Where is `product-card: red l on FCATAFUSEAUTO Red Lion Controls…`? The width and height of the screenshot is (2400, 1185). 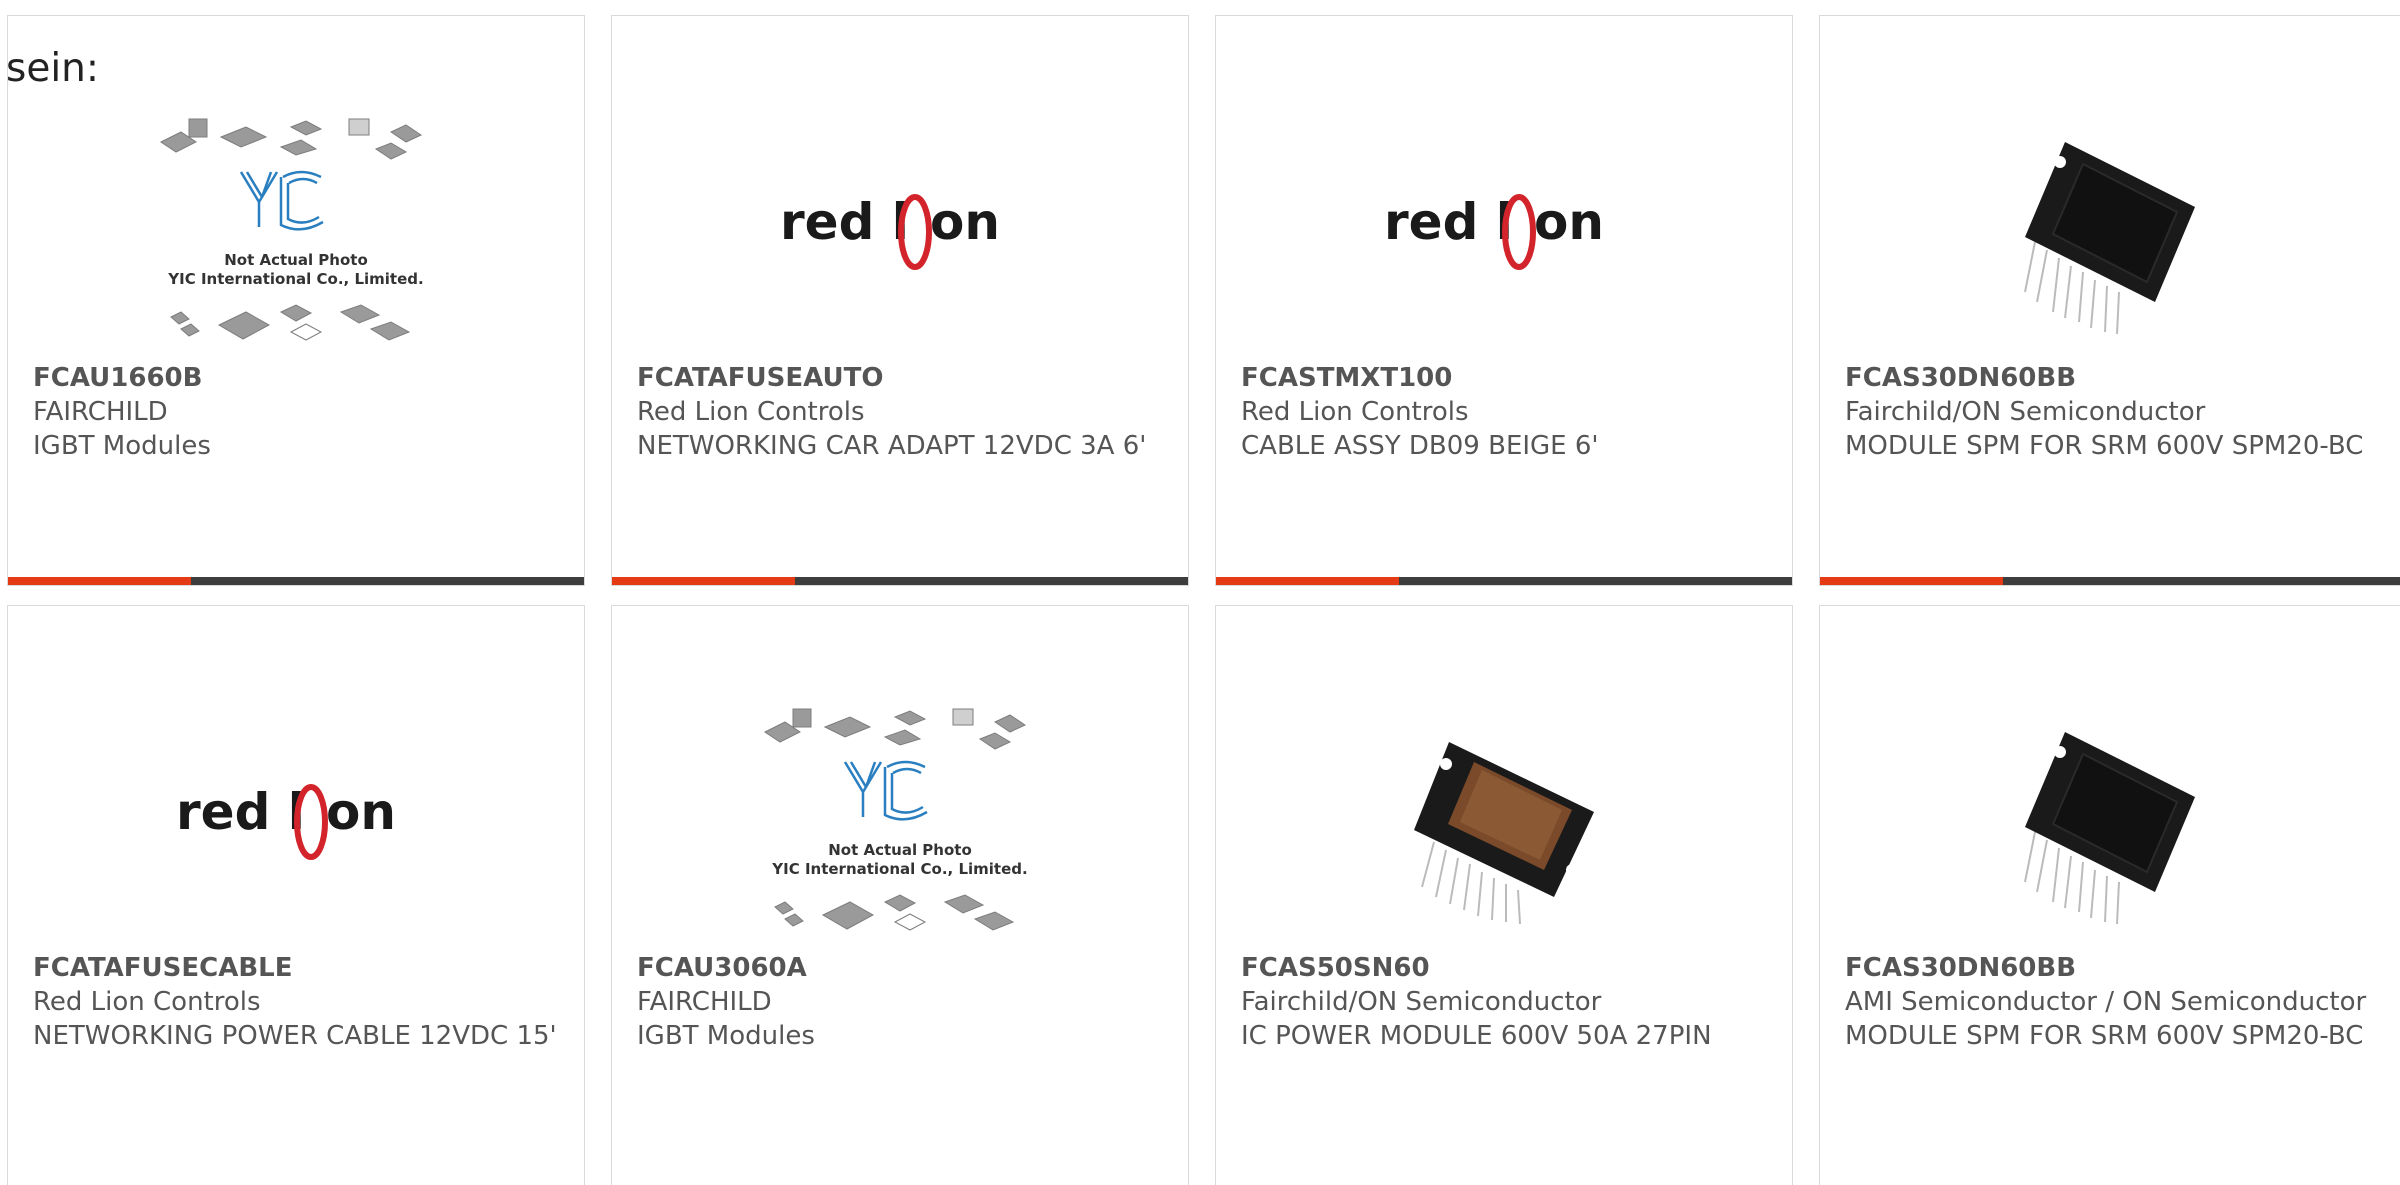
product-card: red l on FCATAFUSEAUTO Red Lion Controls… is located at coordinates (900, 300).